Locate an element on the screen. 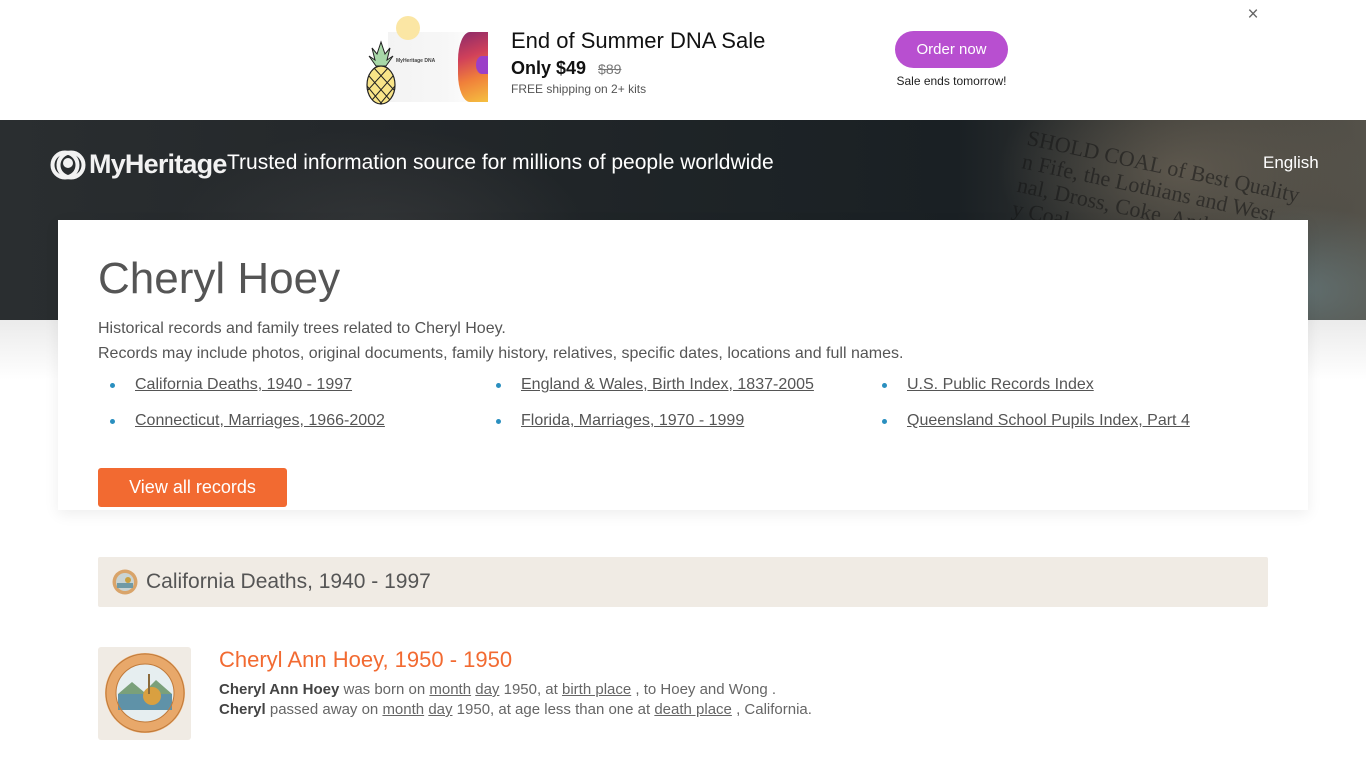 The height and width of the screenshot is (768, 1366). death-place-link: death place is located at coordinates (693, 709).